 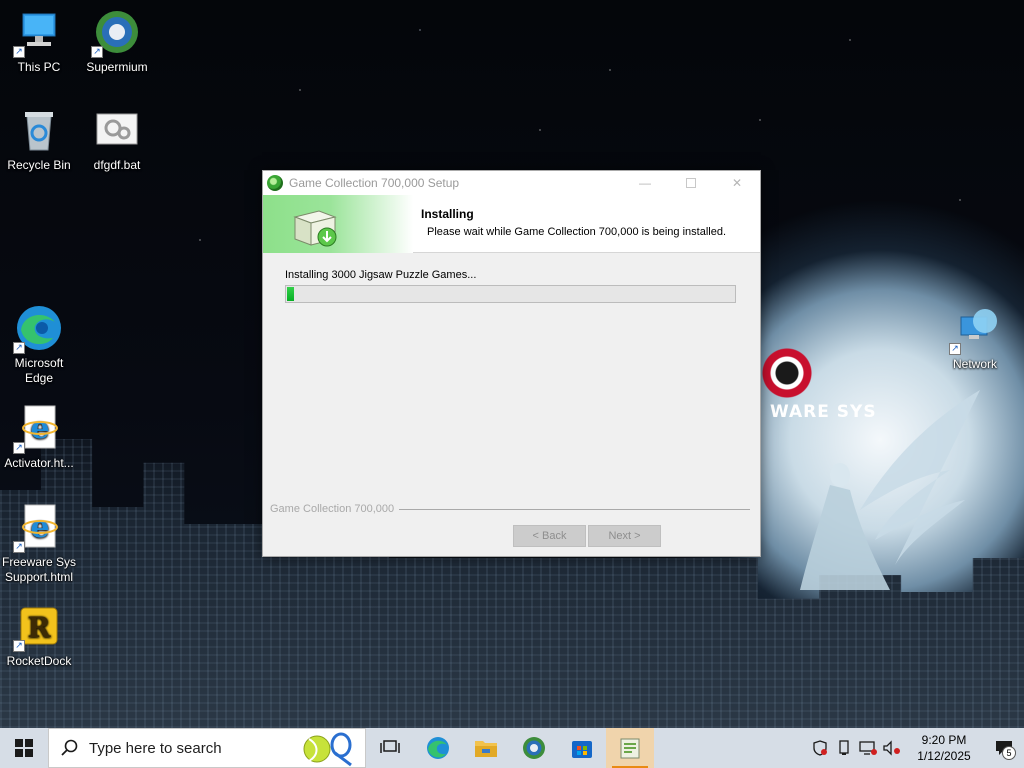 I want to click on start-button, so click(x=24, y=748).